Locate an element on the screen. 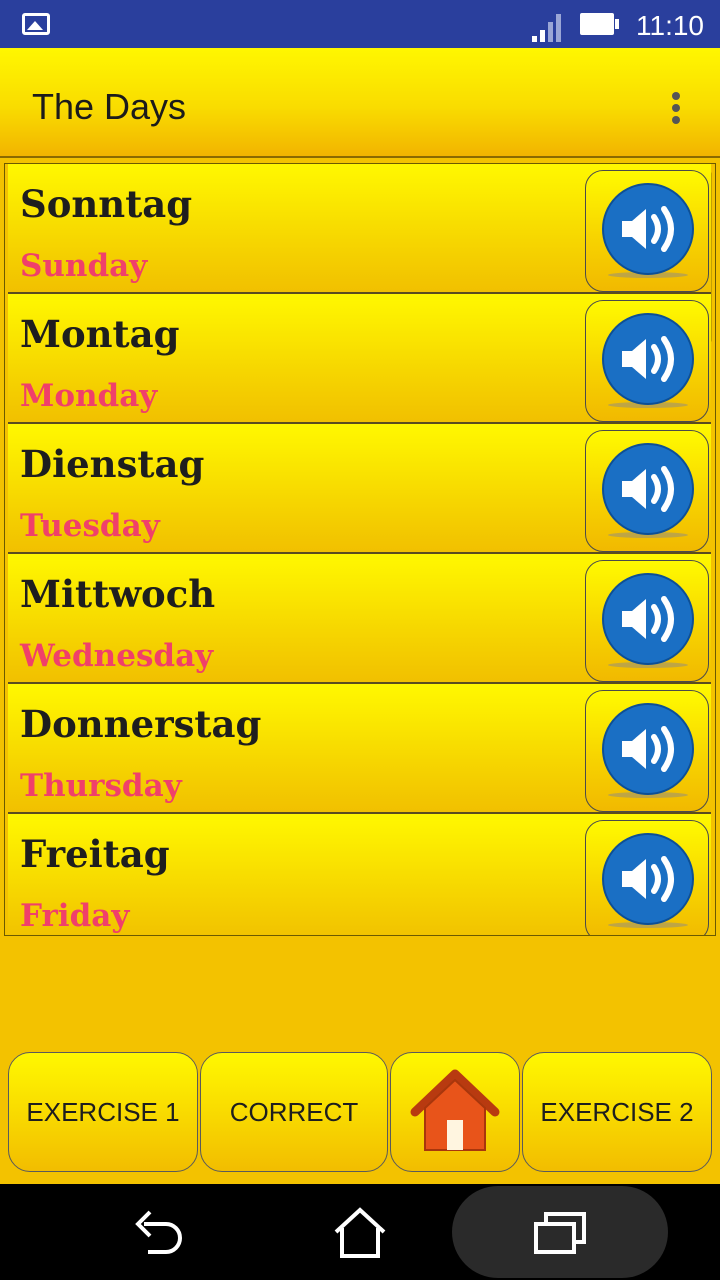 This screenshot has width=720, height=1280. status-clock: 11:10 is located at coordinates (670, 25).